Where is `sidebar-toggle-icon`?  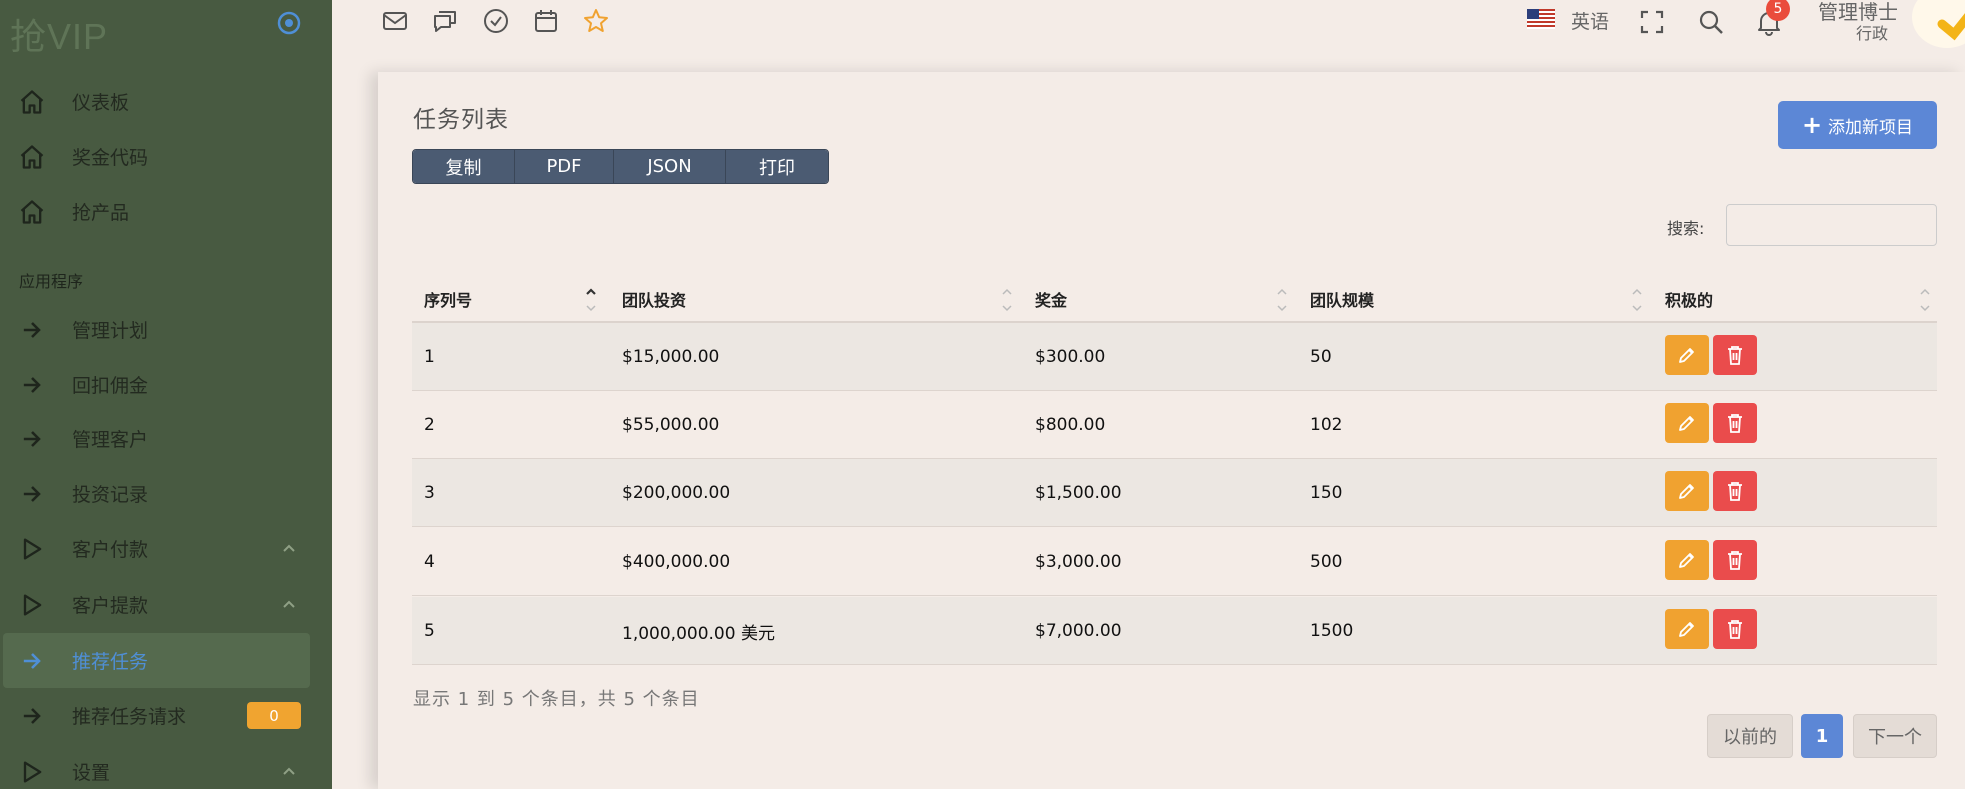
sidebar-toggle-icon is located at coordinates (289, 23).